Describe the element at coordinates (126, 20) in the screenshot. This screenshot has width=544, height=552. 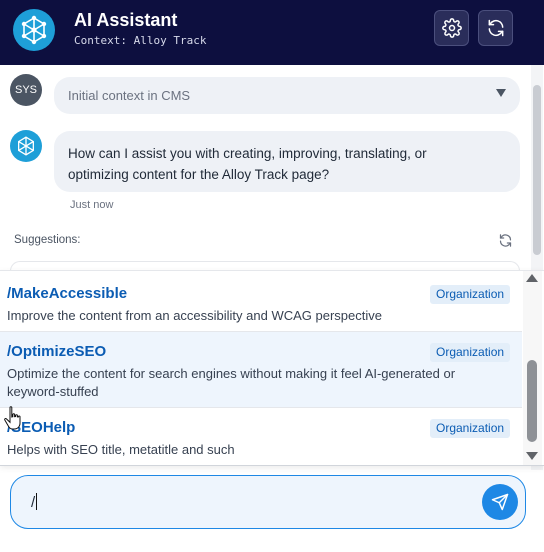
I see `app-title: AI Assistant` at that location.